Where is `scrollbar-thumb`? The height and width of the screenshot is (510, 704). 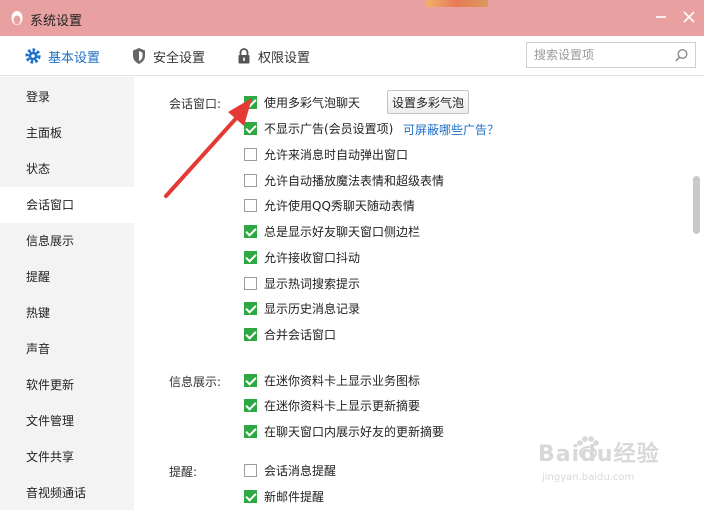 scrollbar-thumb is located at coordinates (696, 205).